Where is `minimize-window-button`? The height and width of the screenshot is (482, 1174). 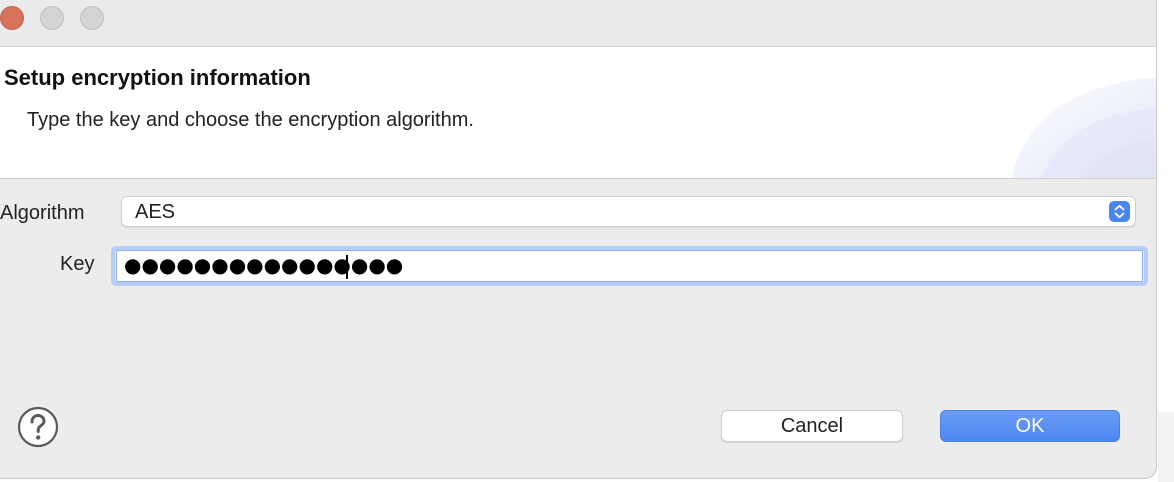 minimize-window-button is located at coordinates (52, 18).